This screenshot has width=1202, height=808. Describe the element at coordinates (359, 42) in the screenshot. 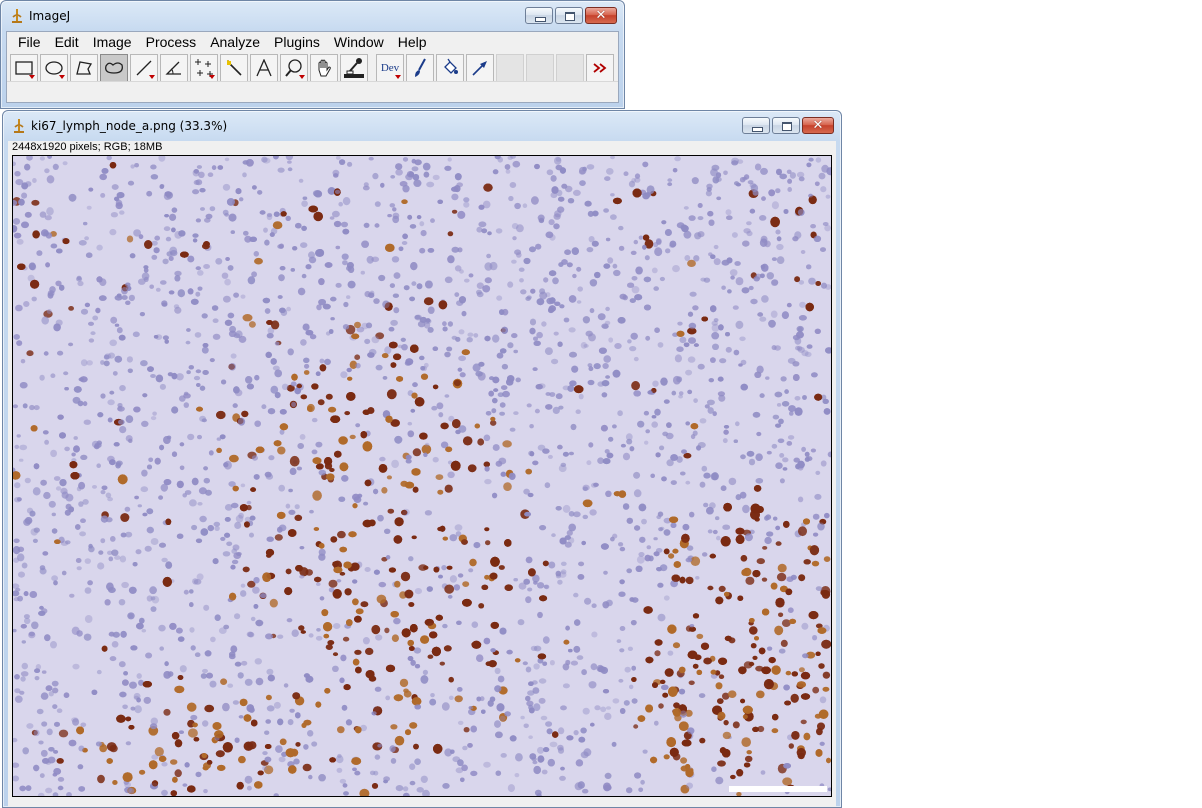

I see `menu-window: Window` at that location.